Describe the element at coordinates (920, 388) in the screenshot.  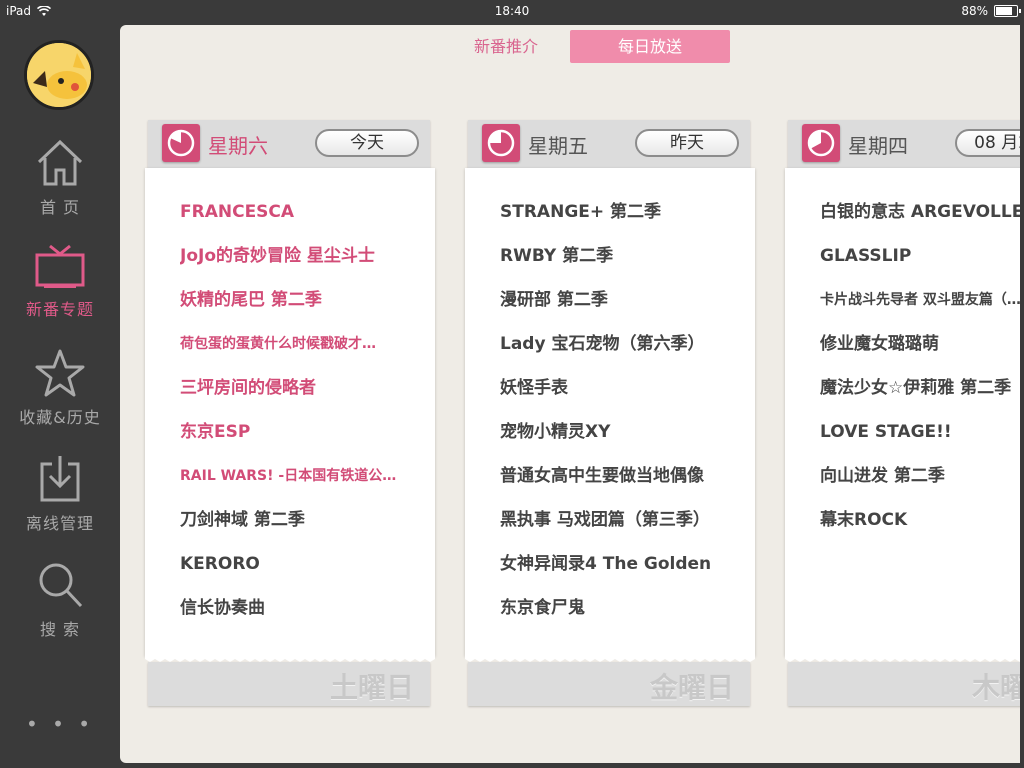
I see `show-item: 魔法少女☆伊莉雅 第二季` at that location.